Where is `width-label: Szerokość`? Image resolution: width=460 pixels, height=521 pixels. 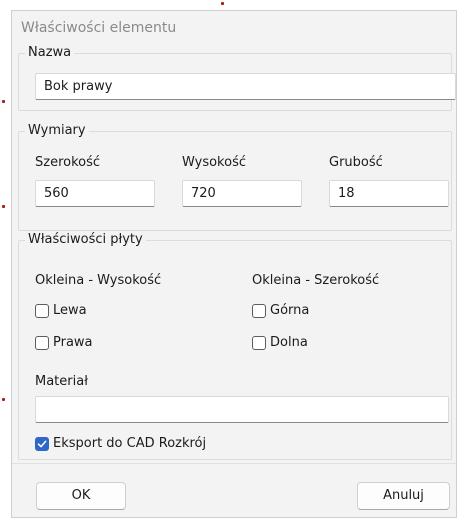
width-label: Szerokość is located at coordinates (68, 162).